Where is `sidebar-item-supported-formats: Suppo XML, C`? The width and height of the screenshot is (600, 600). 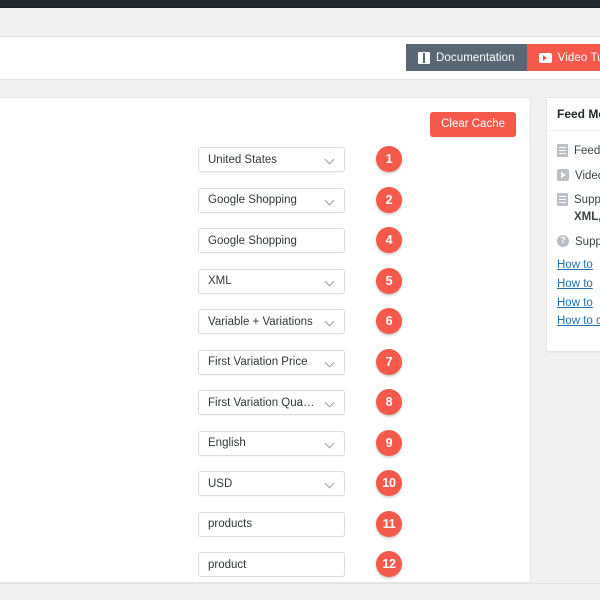
sidebar-item-supported-formats: Suppo XML, C is located at coordinates (578, 208).